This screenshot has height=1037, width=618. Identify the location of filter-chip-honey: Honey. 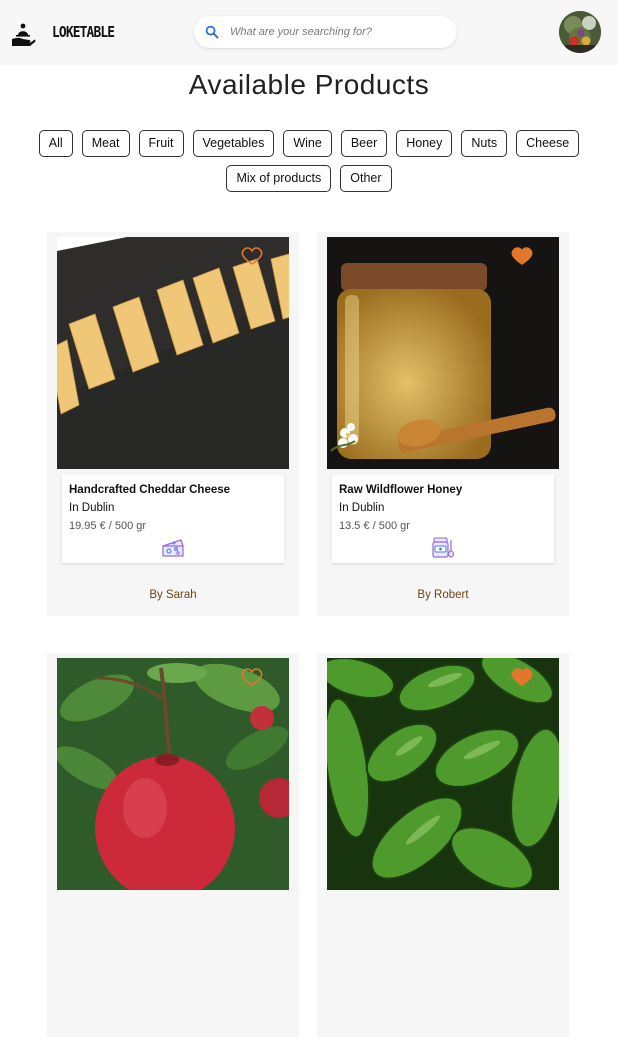
(424, 143).